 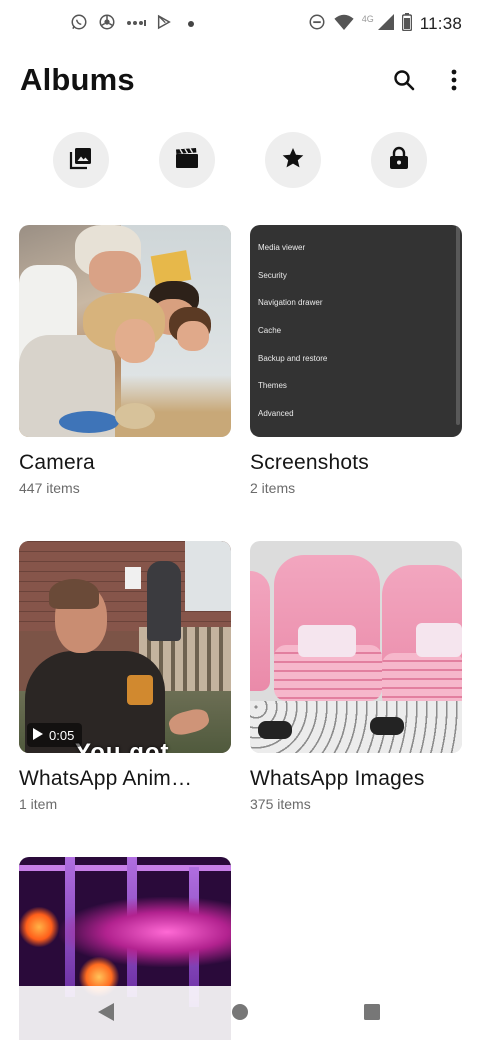 I want to click on album-whatsapp-images: WhatsApp Images 375 items, so click(x=356, y=676).